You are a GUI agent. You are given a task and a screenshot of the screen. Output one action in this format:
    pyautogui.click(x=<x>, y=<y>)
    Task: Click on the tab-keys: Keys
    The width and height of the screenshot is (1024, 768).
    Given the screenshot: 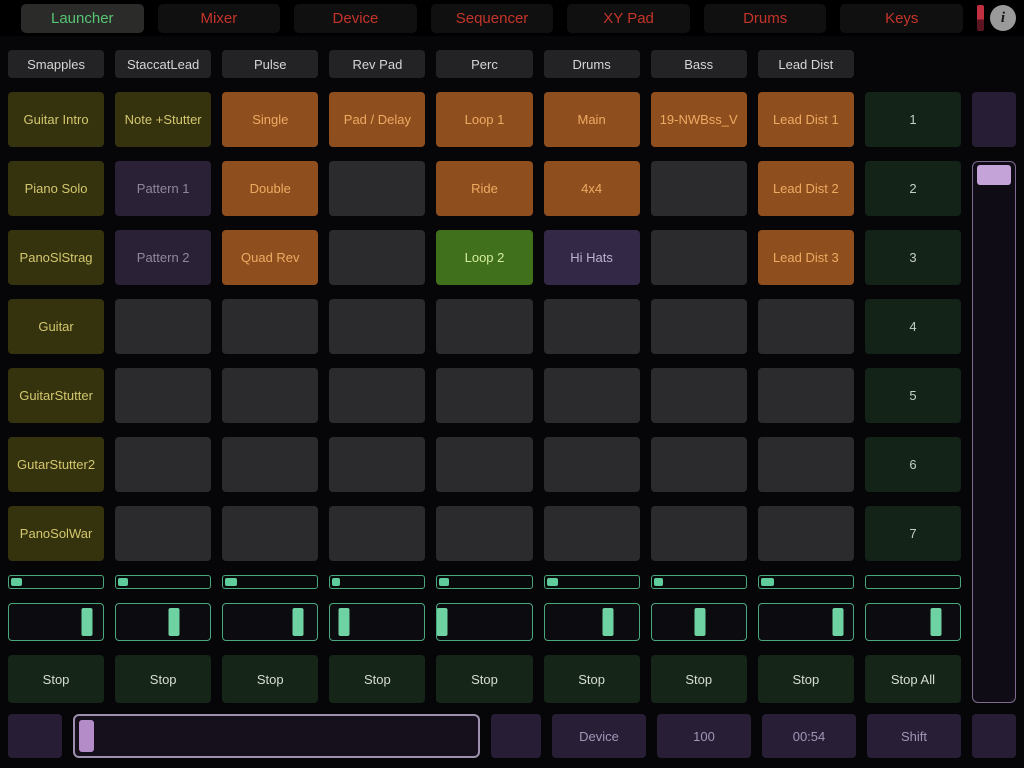 What is the action you would take?
    pyautogui.click(x=902, y=18)
    